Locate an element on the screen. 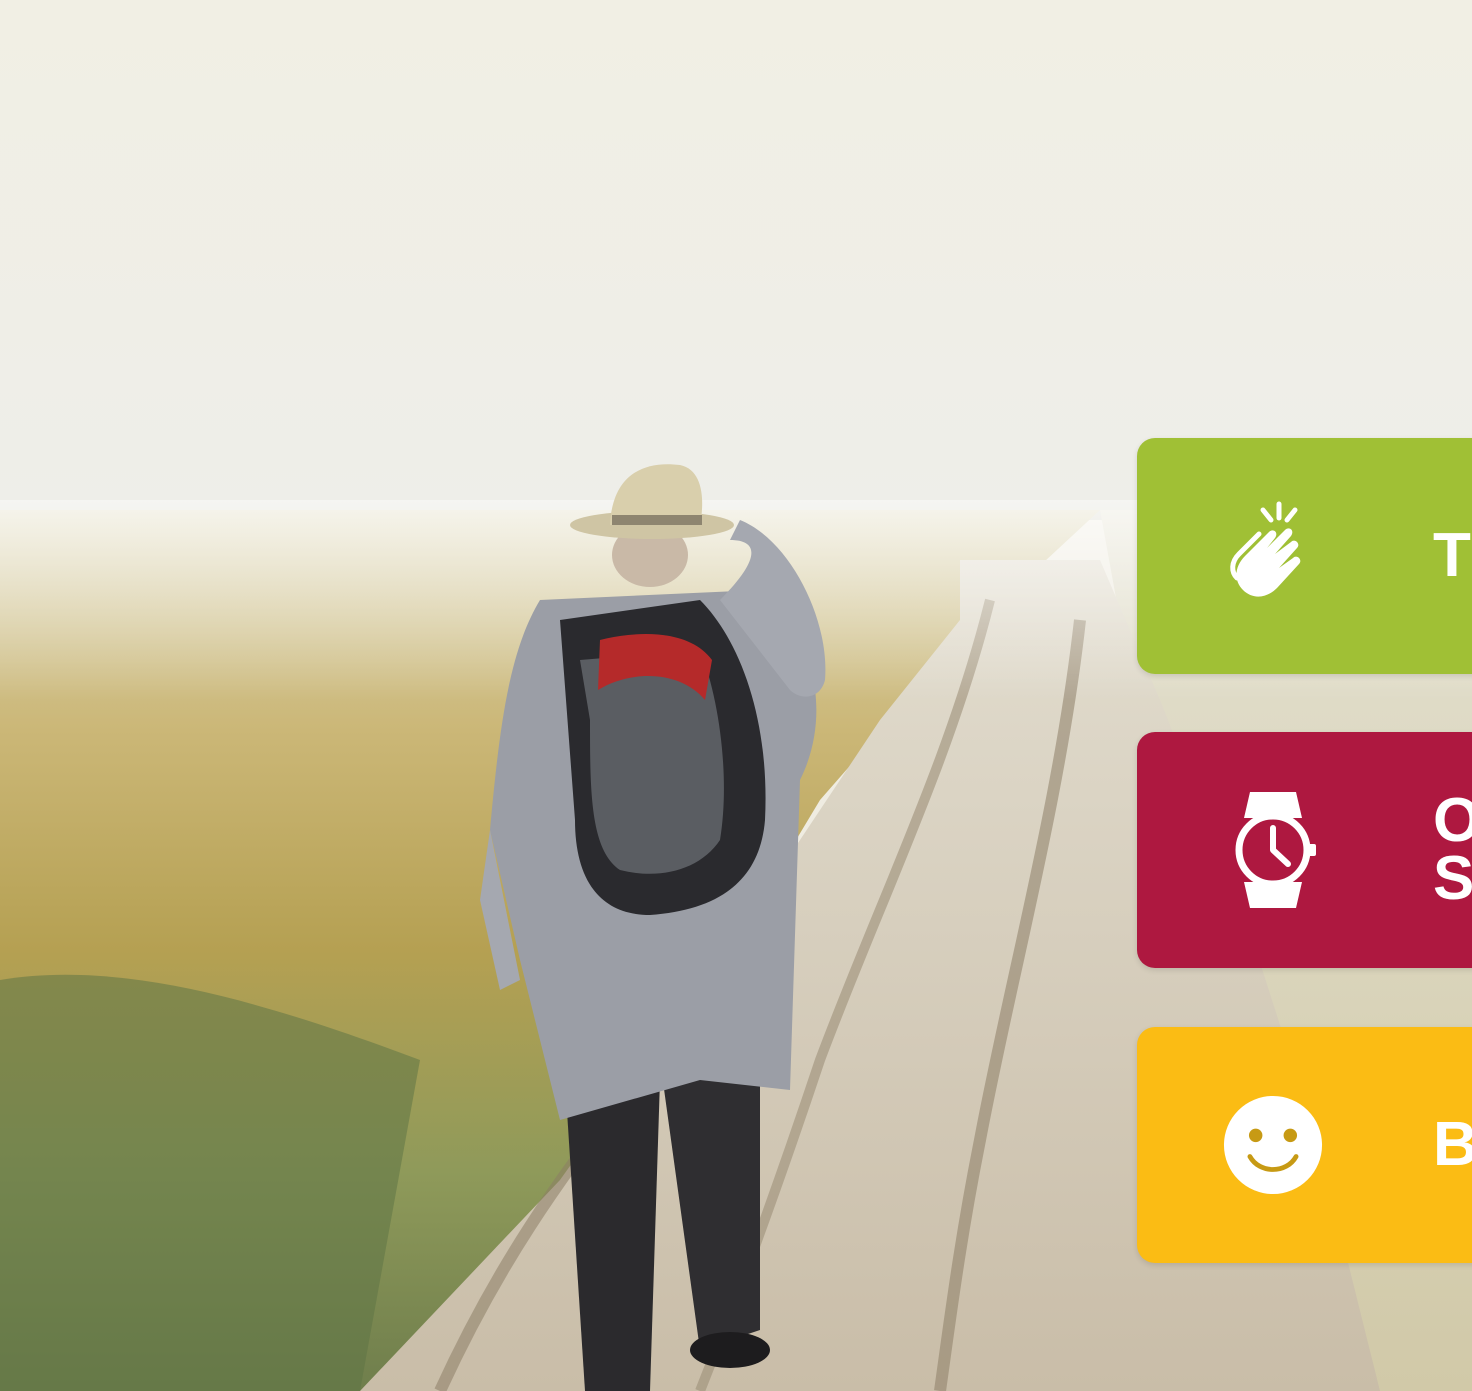  card-hands: T is located at coordinates (1304, 556).